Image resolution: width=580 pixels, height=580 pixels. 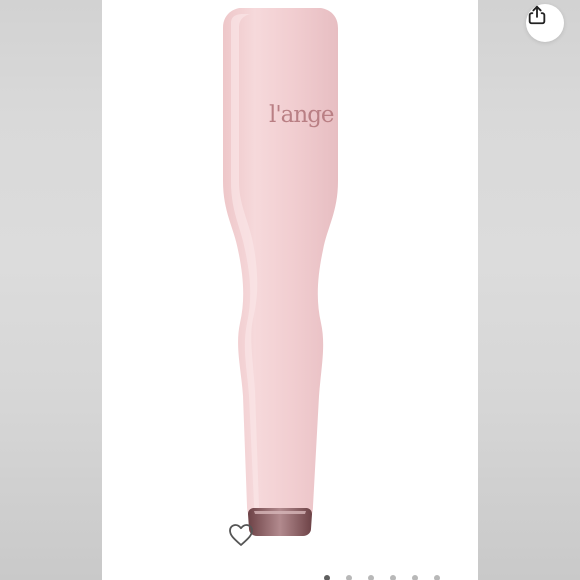 I want to click on brand-logo: l'ange, so click(x=298, y=126).